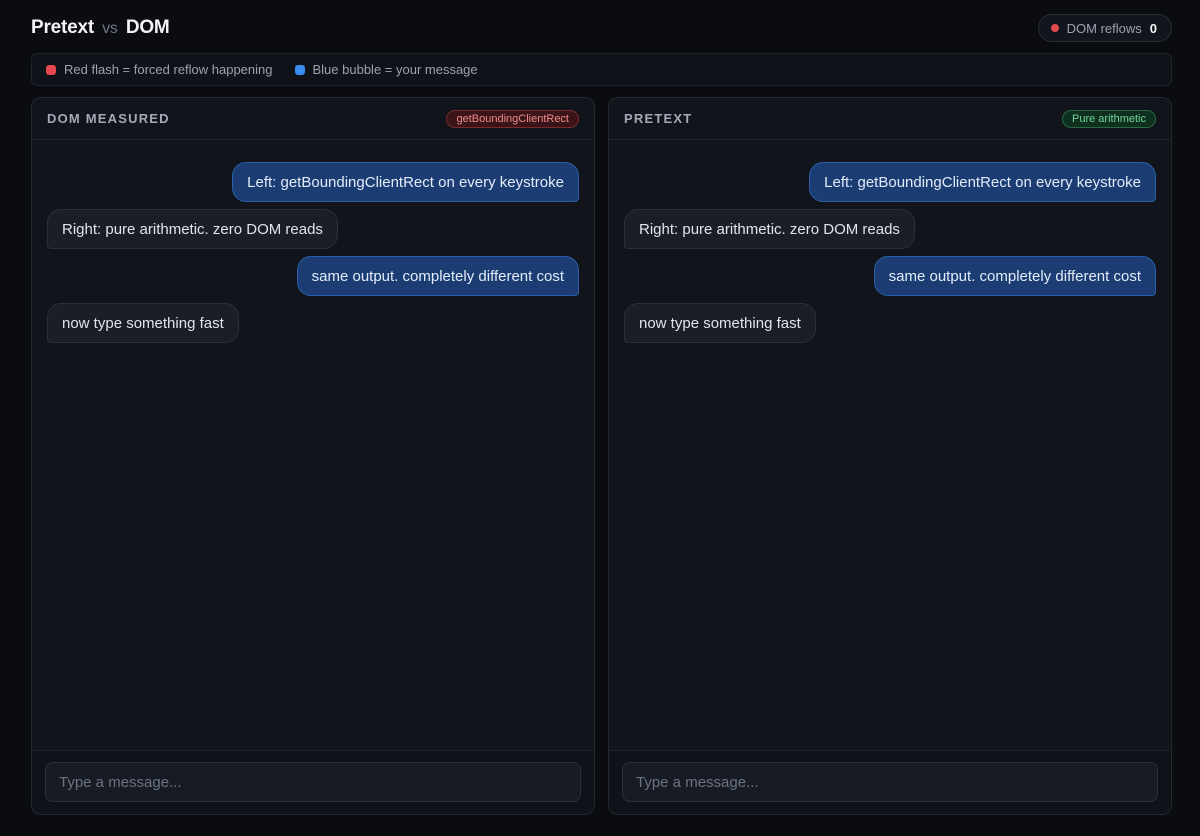 The width and height of the screenshot is (1200, 836). I want to click on legend-label: Blue bubble = your message, so click(395, 69).